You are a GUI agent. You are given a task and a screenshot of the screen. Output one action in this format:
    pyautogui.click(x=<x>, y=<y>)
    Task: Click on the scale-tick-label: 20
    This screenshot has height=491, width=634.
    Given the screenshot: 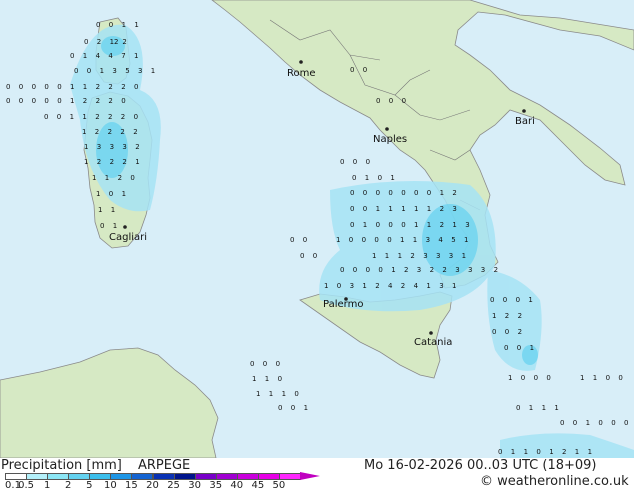 What is the action you would take?
    pyautogui.click(x=152, y=485)
    